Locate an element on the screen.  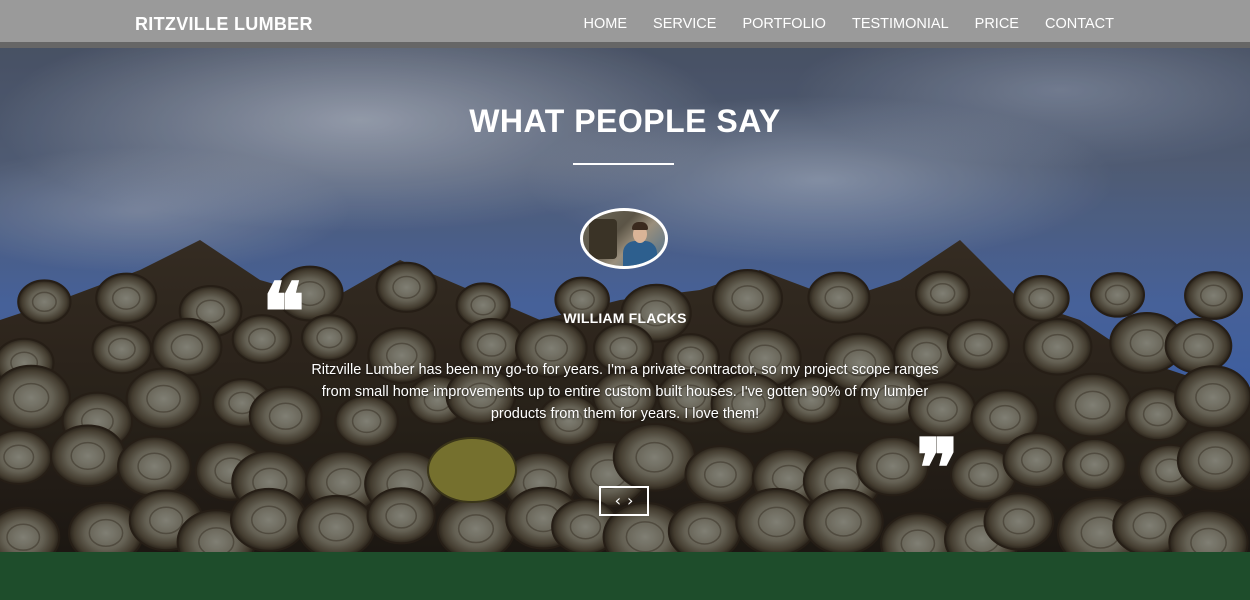
section-title: WHAT PEOPLE SAY is located at coordinates (625, 121).